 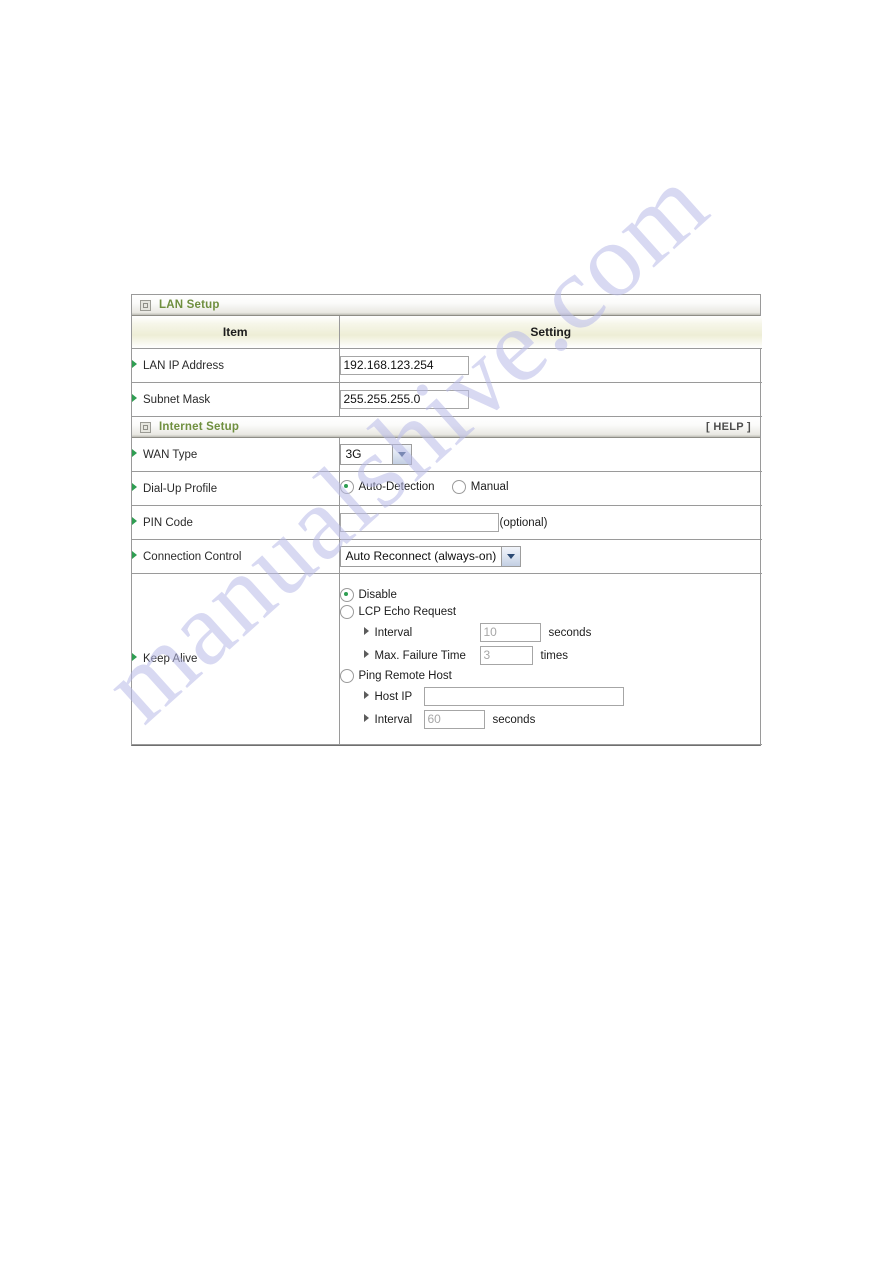 I want to click on host-ip-label-wrap: Host IP, so click(x=393, y=696).